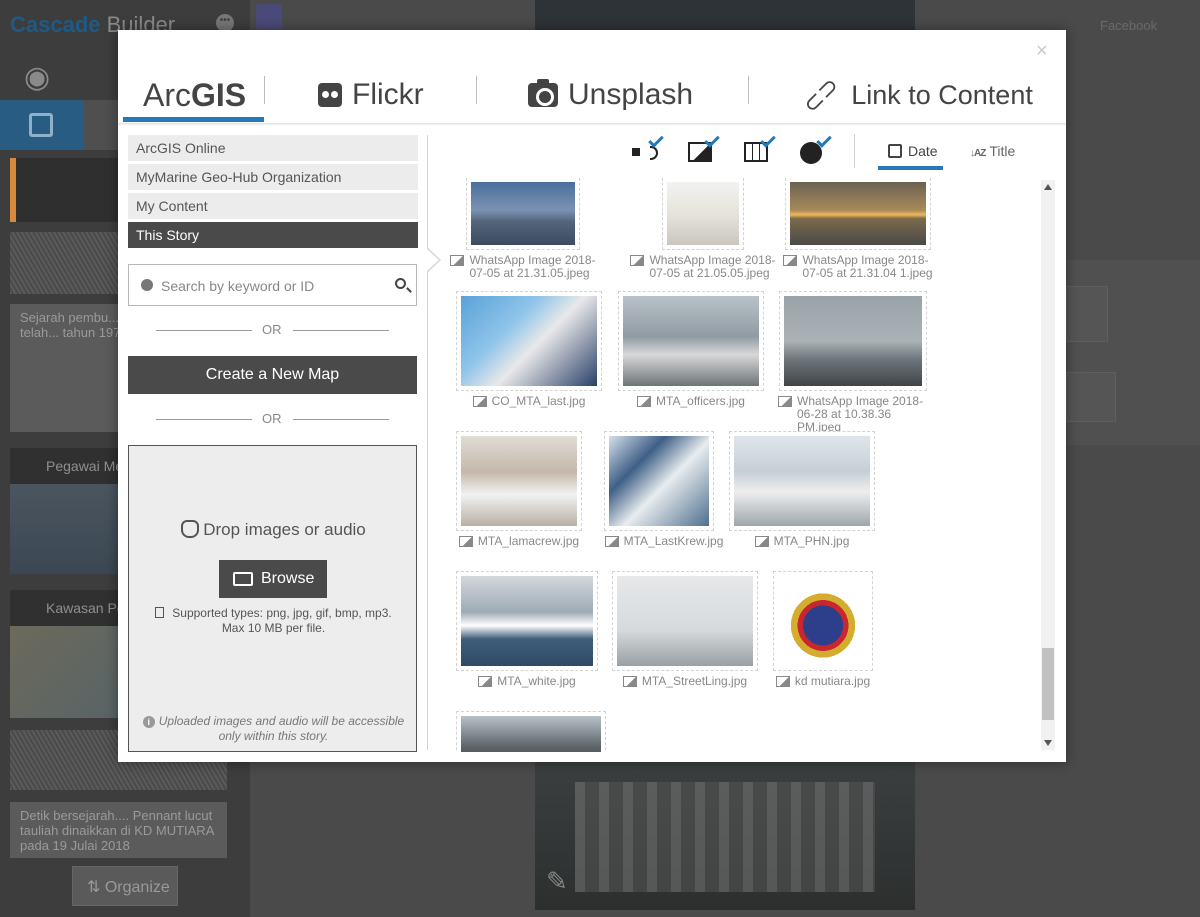 This screenshot has height=917, width=1200. Describe the element at coordinates (761, 149) in the screenshot. I see `filter-map-toggle` at that location.